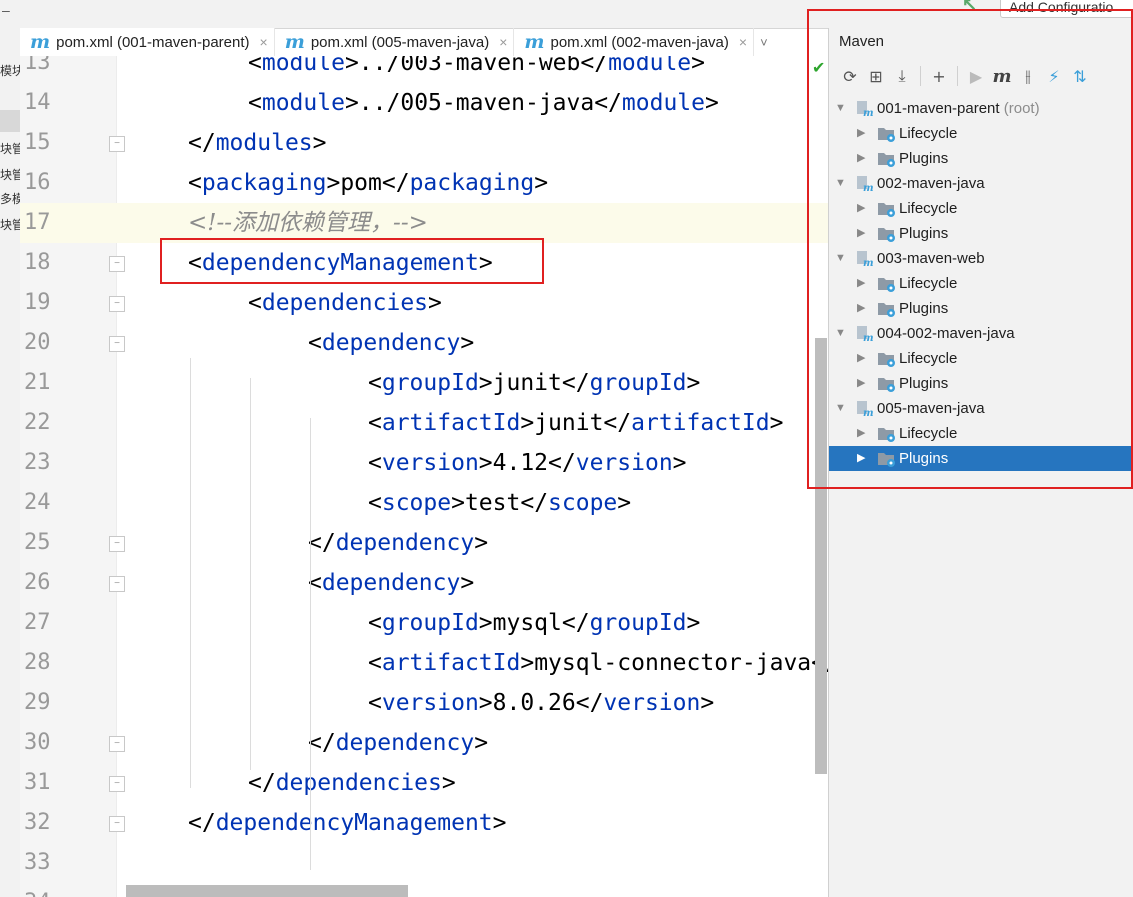 The height and width of the screenshot is (897, 1133). Describe the element at coordinates (37, 65) in the screenshot. I see `line-number: 13` at that location.